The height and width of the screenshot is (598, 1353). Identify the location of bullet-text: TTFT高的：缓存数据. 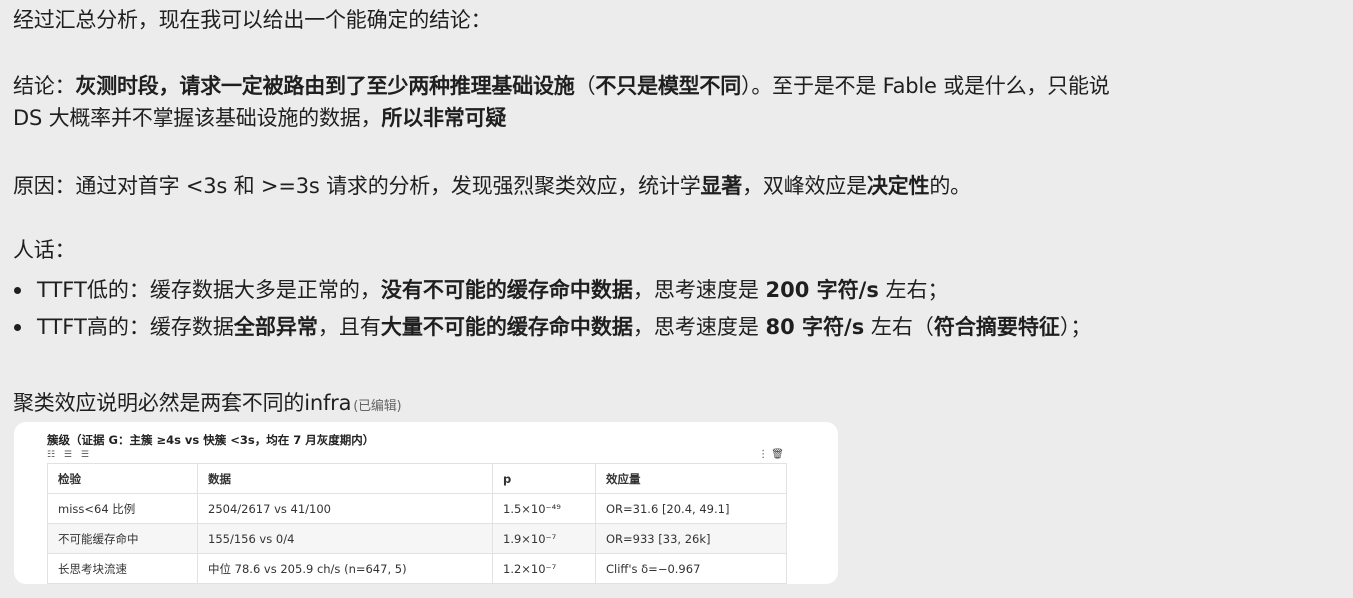
(135, 327).